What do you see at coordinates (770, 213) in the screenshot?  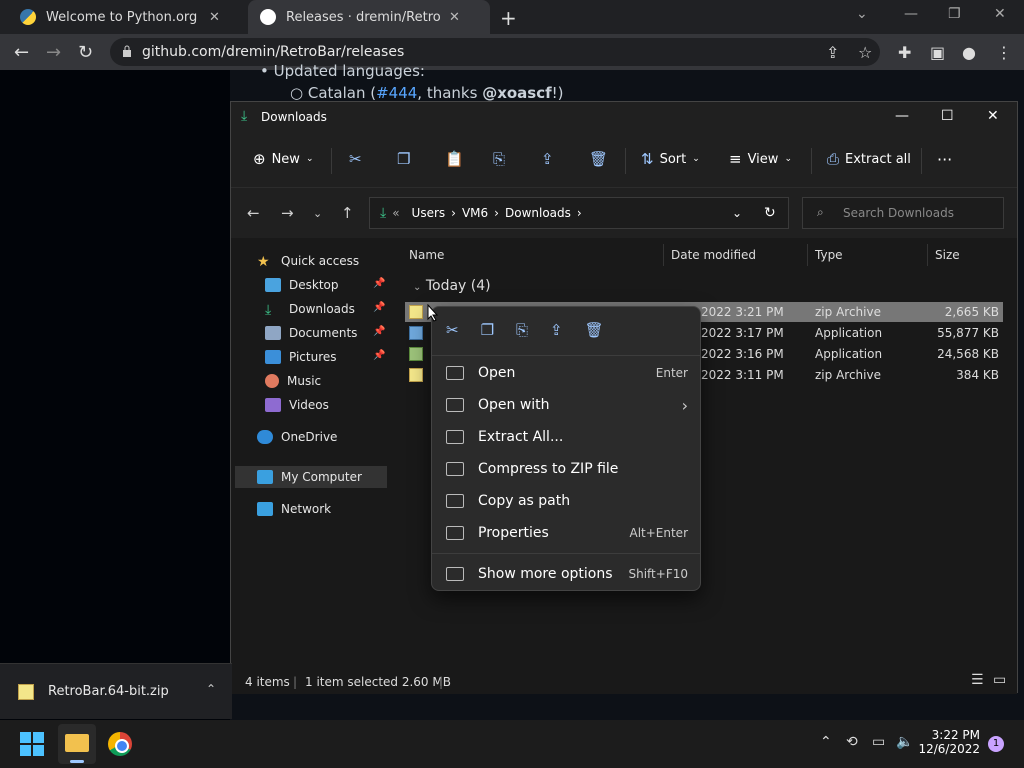 I see `refresh-icon: ↻` at bounding box center [770, 213].